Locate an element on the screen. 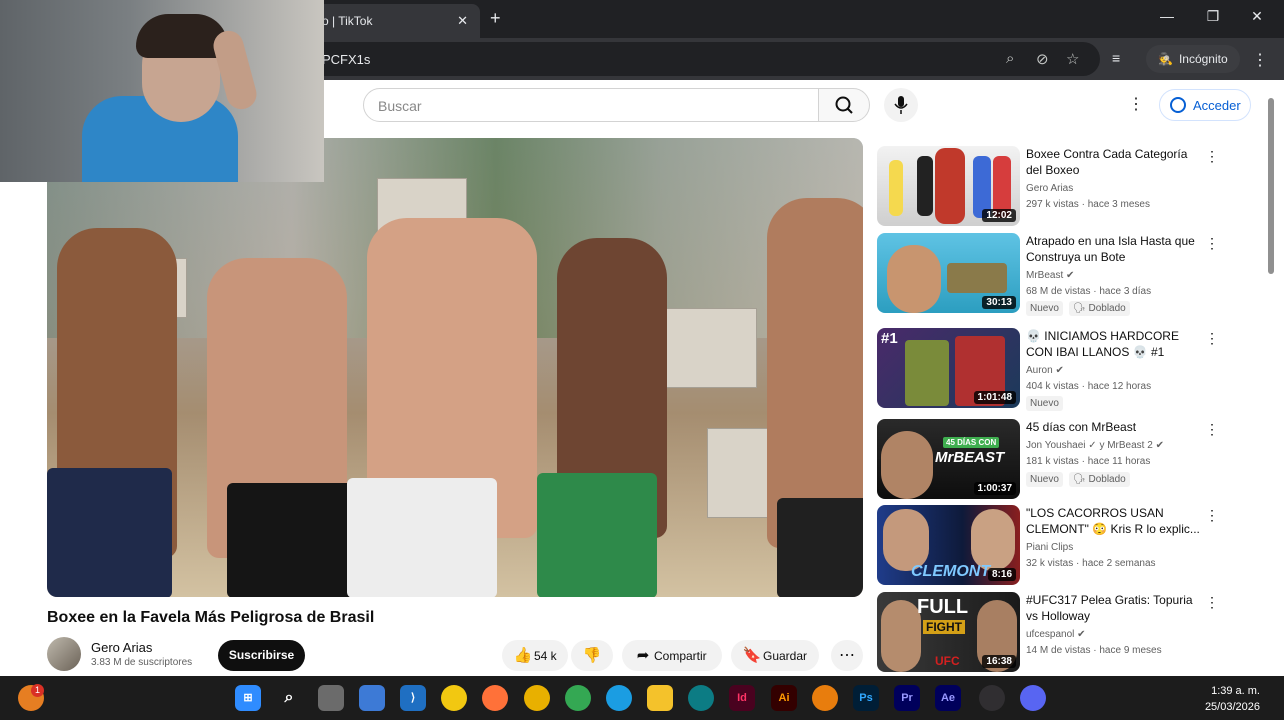  discord-icon is located at coordinates (1033, 698).